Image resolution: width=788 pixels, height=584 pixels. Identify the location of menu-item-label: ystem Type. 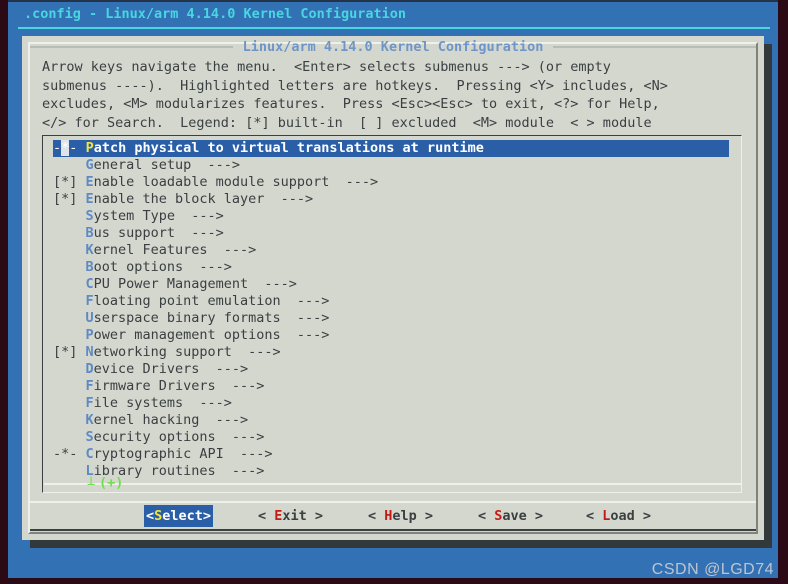
(134, 216).